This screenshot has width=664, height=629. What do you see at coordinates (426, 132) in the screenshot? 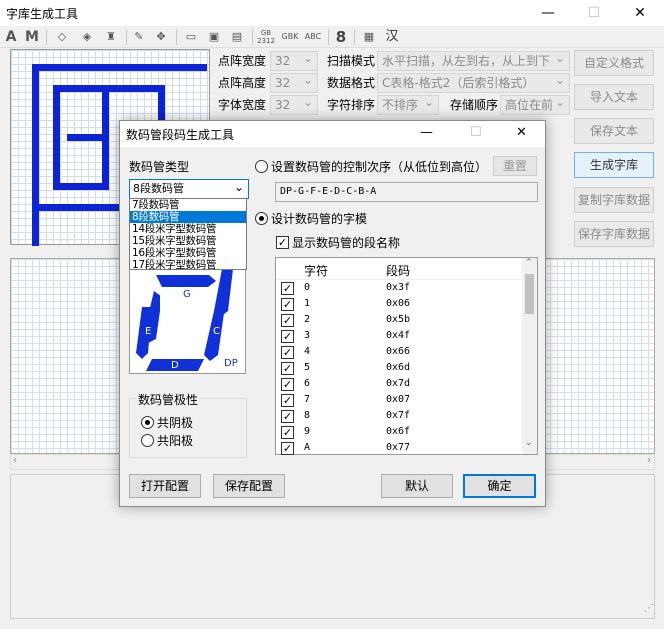
I see `dialog-minimize-button: —` at bounding box center [426, 132].